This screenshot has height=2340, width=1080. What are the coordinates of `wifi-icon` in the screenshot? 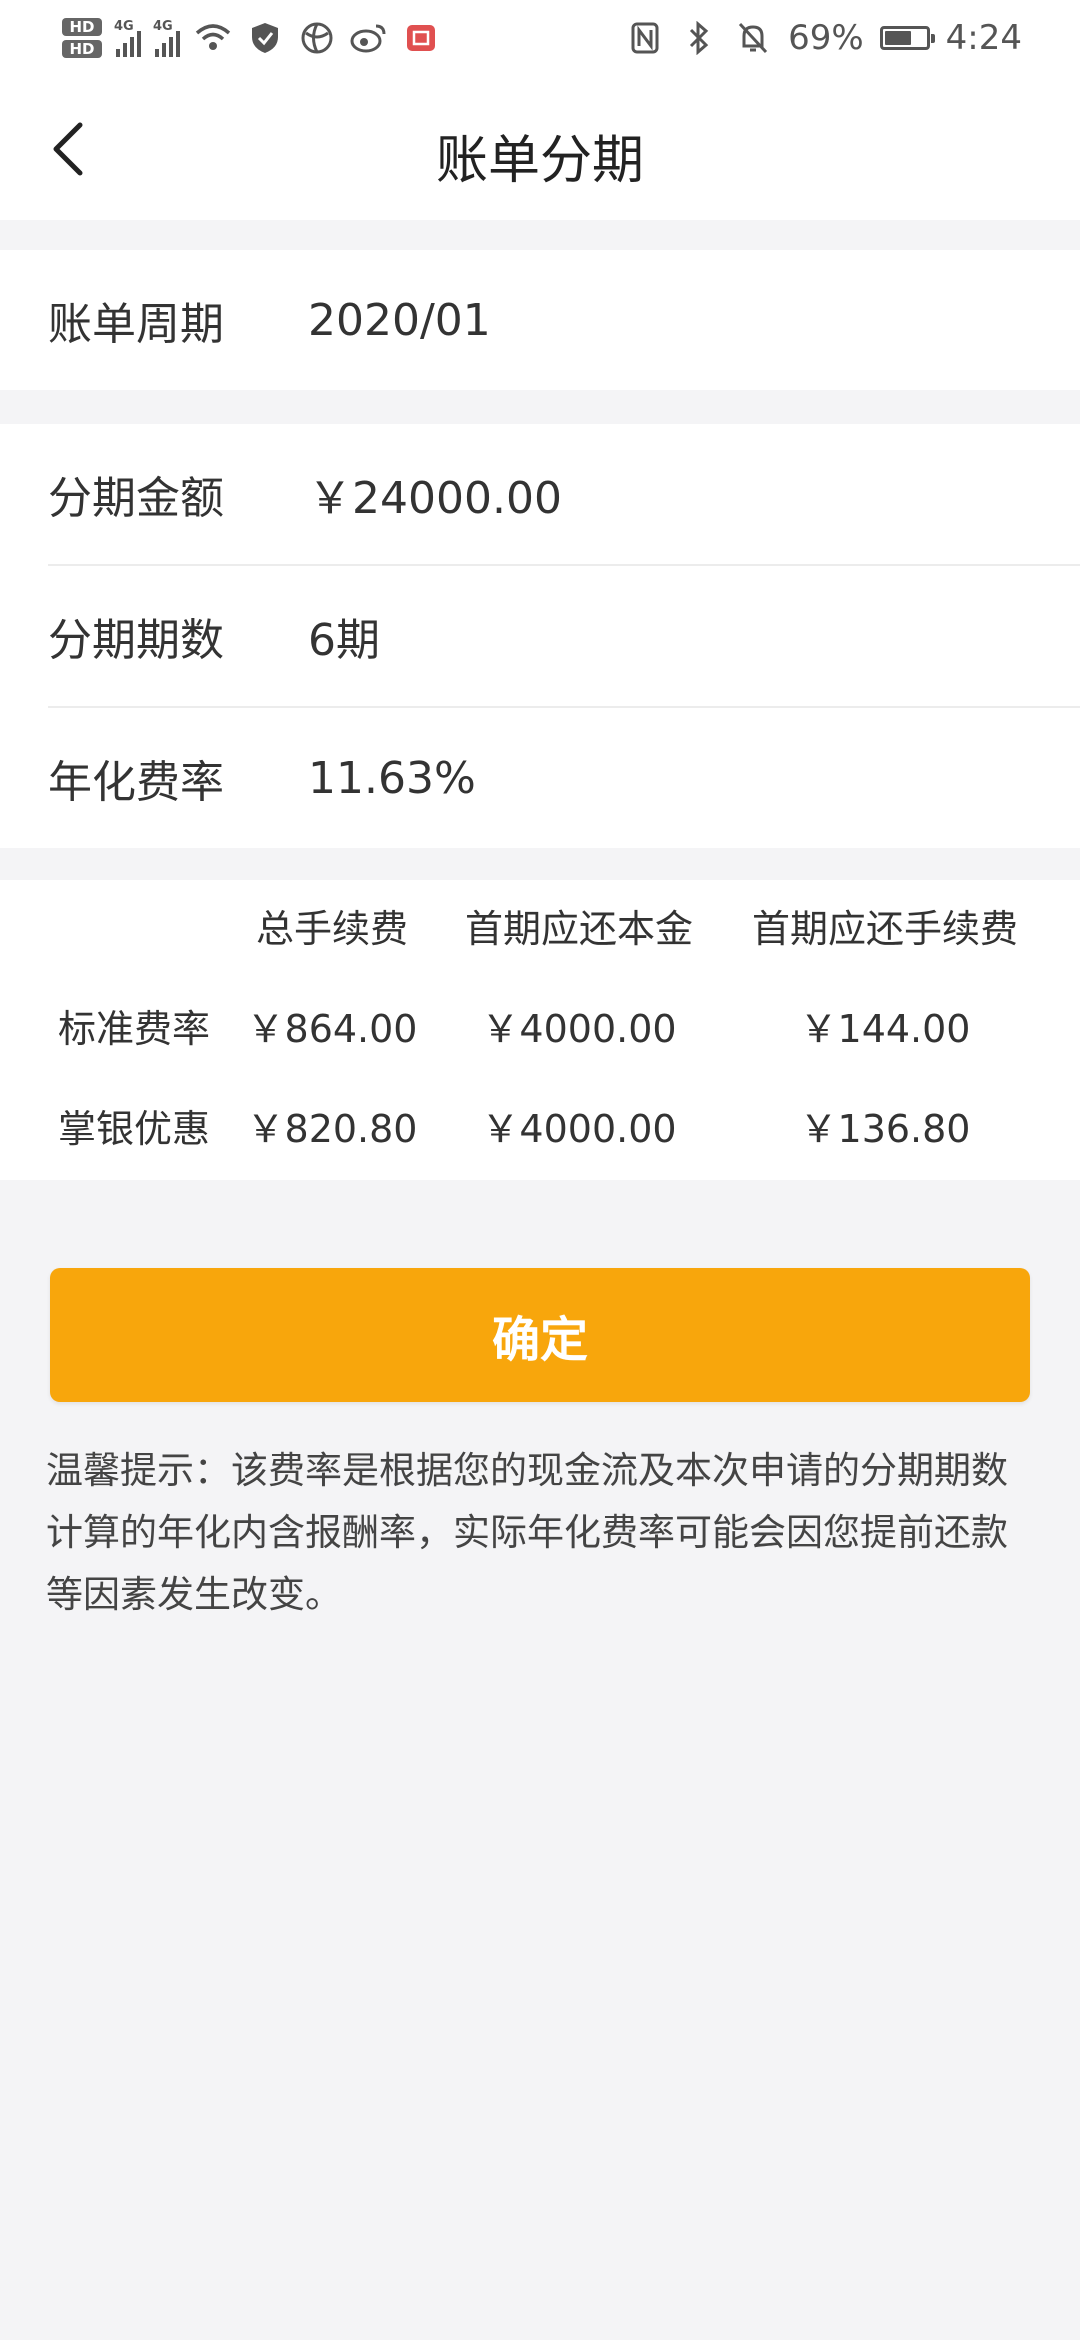 It's located at (213, 38).